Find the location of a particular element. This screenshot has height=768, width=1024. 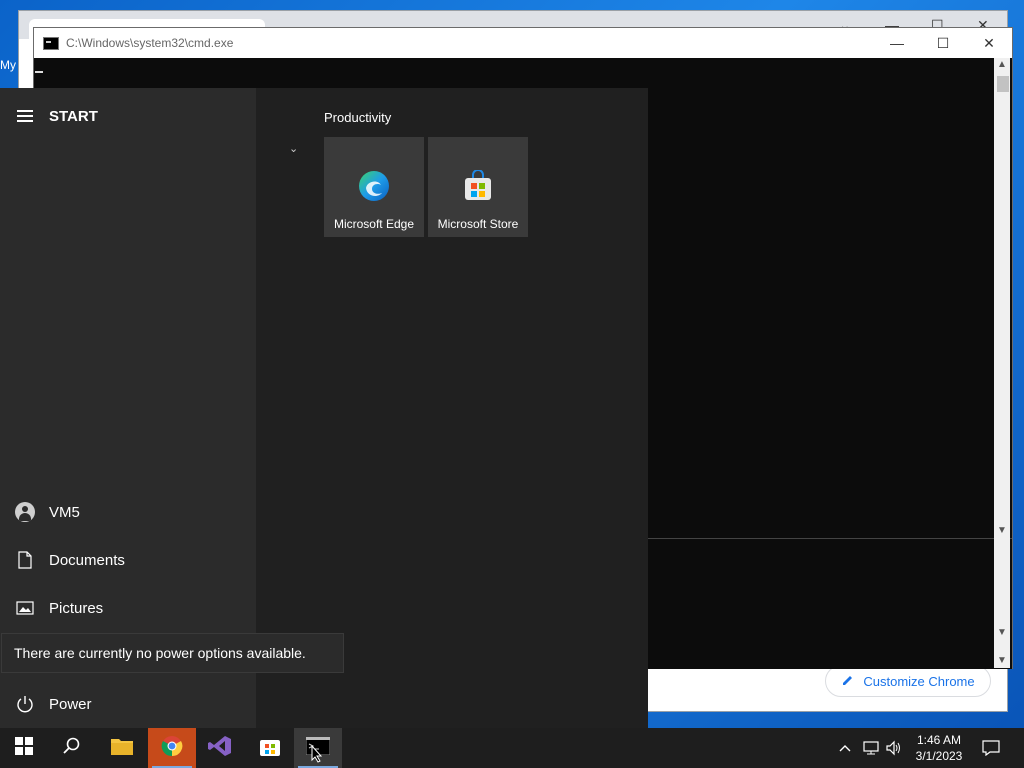

cmd-scrollbar: ▲ ▼ is located at coordinates (1002, 298).